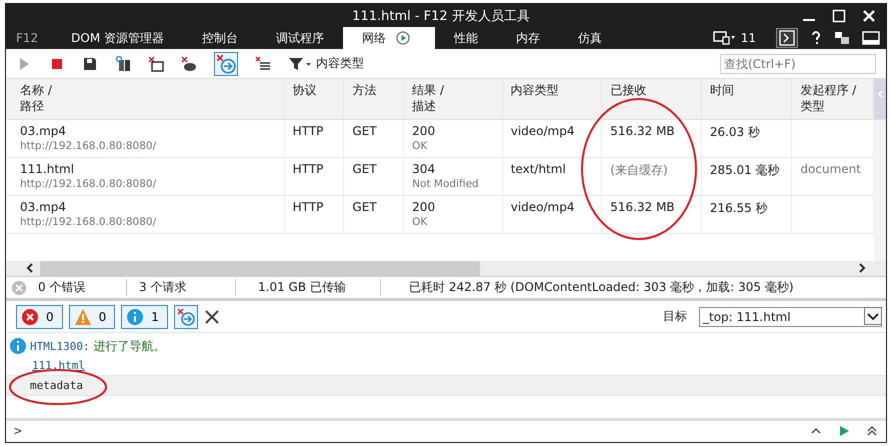 Image resolution: width=892 pixels, height=446 pixels. What do you see at coordinates (639, 170) in the screenshot?
I see `received-size: (来自缓存)` at bounding box center [639, 170].